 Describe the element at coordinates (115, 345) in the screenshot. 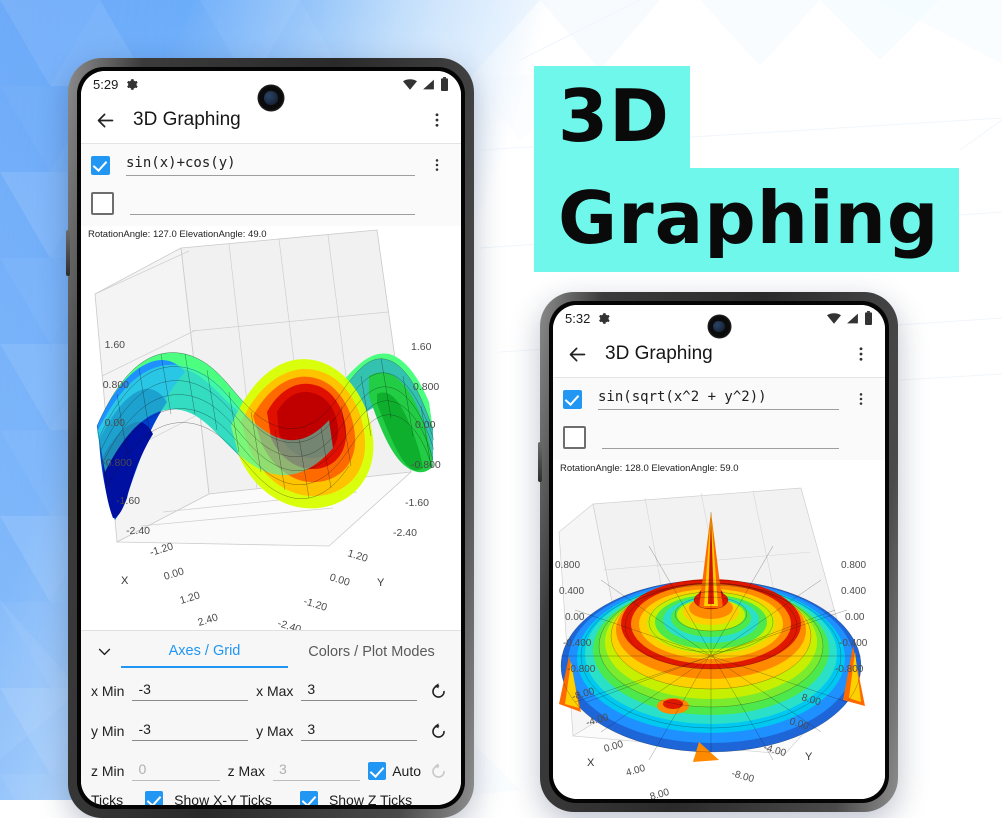

I see `z-tick-label: 1.60` at that location.